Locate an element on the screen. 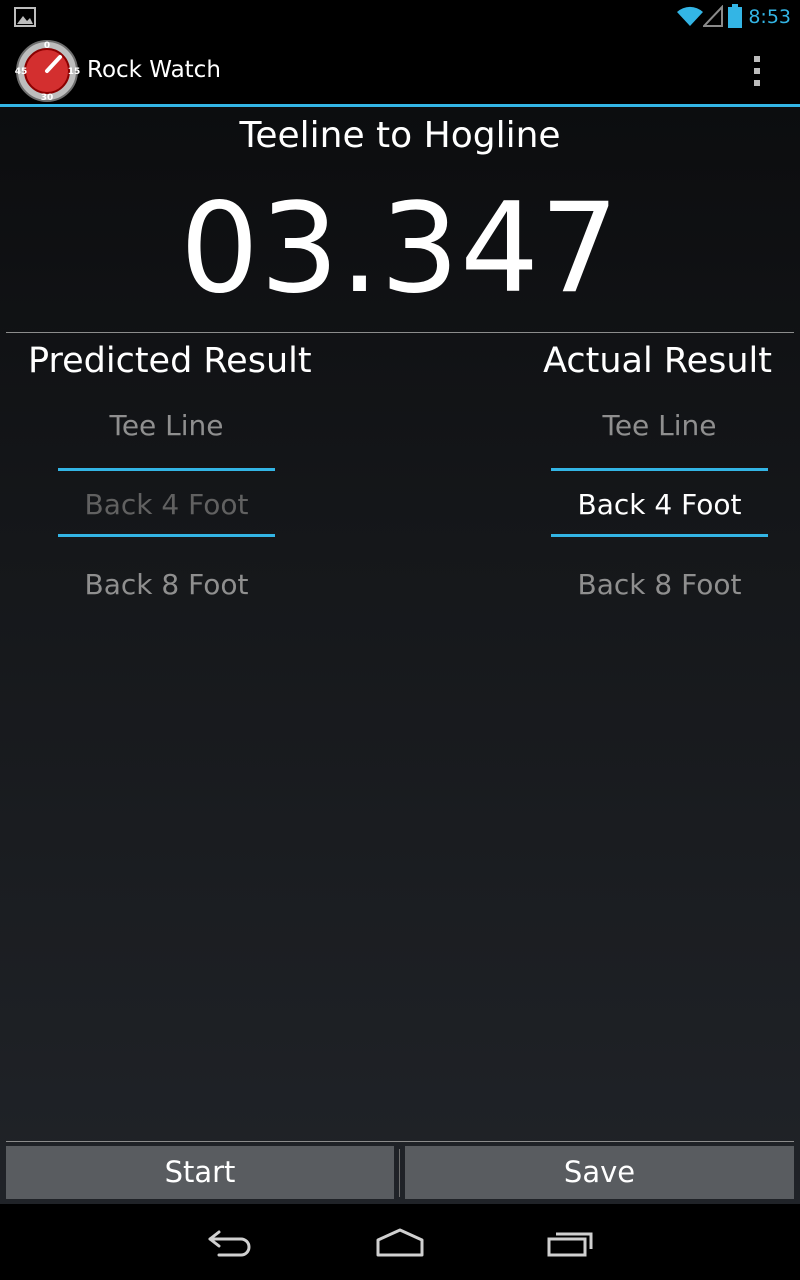 The height and width of the screenshot is (1280, 800). actual-result-picker: Tee Line Back 4 Foot Back 8 Foot is located at coordinates (659, 500).